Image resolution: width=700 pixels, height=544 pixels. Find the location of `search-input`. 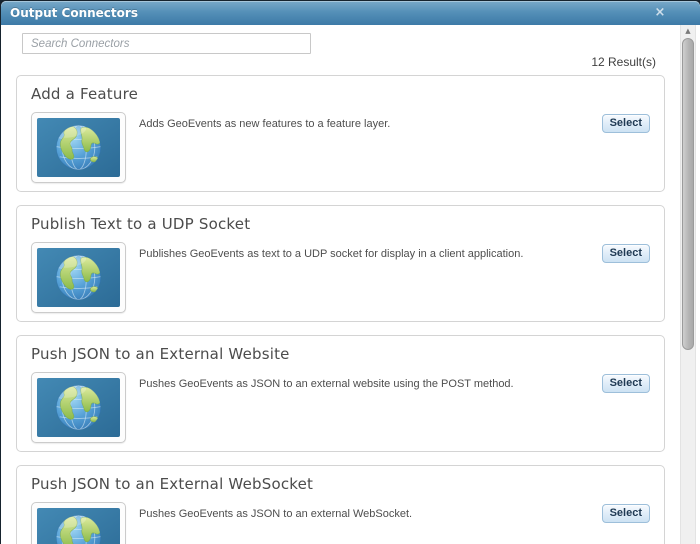

search-input is located at coordinates (166, 43).